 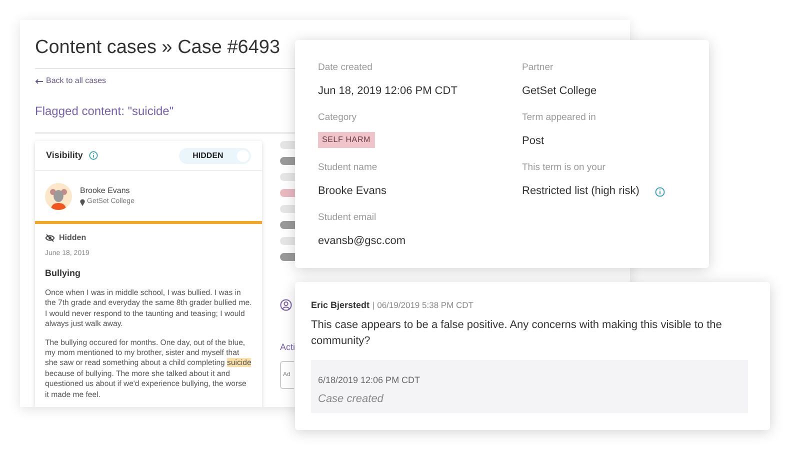 I want to click on avatar-icon, so click(x=58, y=196).